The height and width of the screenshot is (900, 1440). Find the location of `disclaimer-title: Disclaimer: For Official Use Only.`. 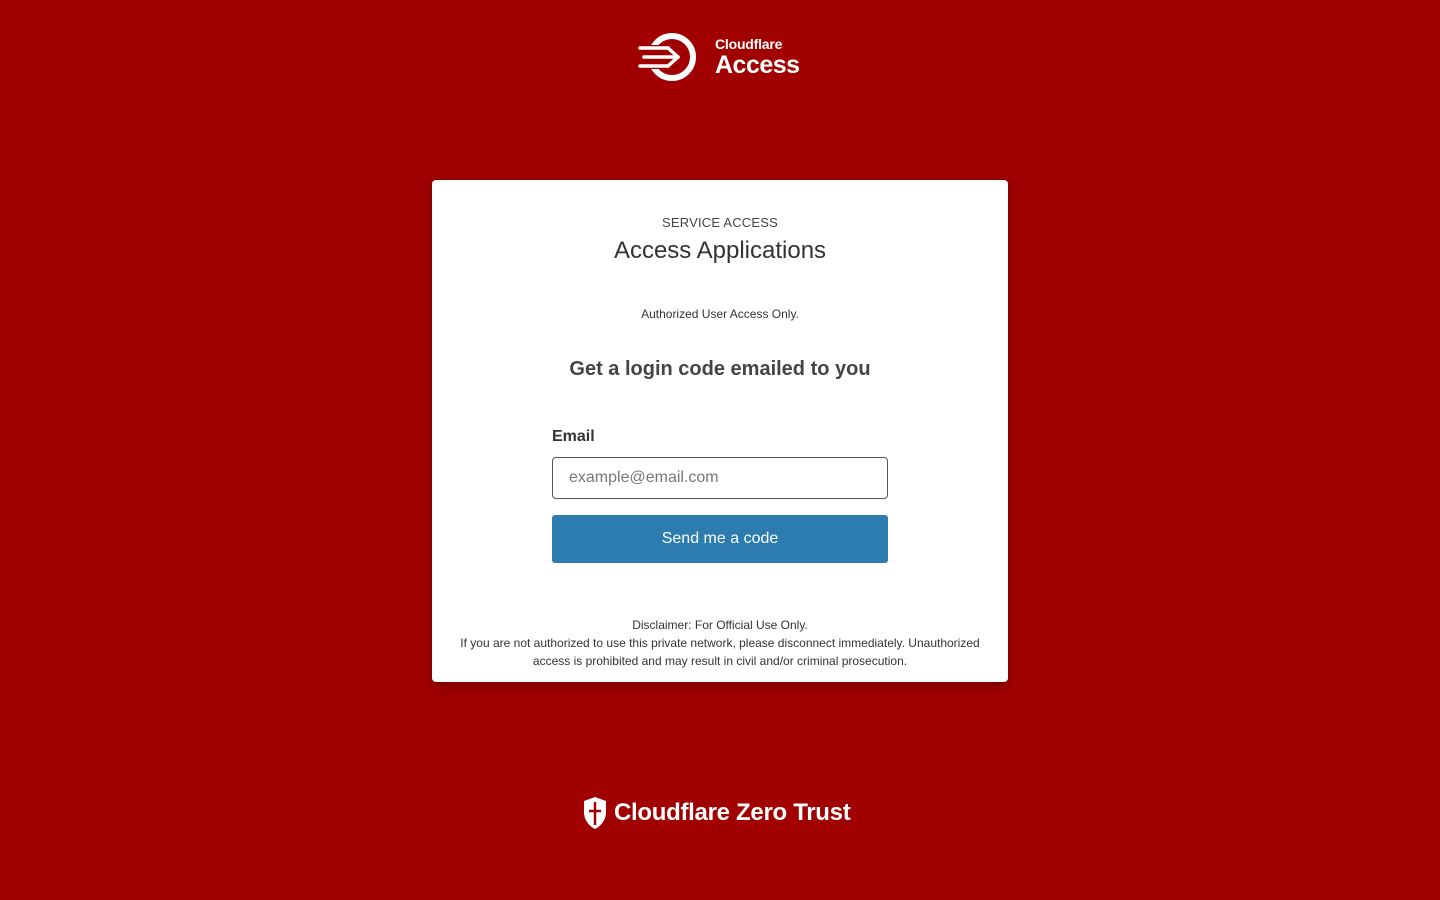

disclaimer-title: Disclaimer: For Official Use Only. is located at coordinates (720, 625).